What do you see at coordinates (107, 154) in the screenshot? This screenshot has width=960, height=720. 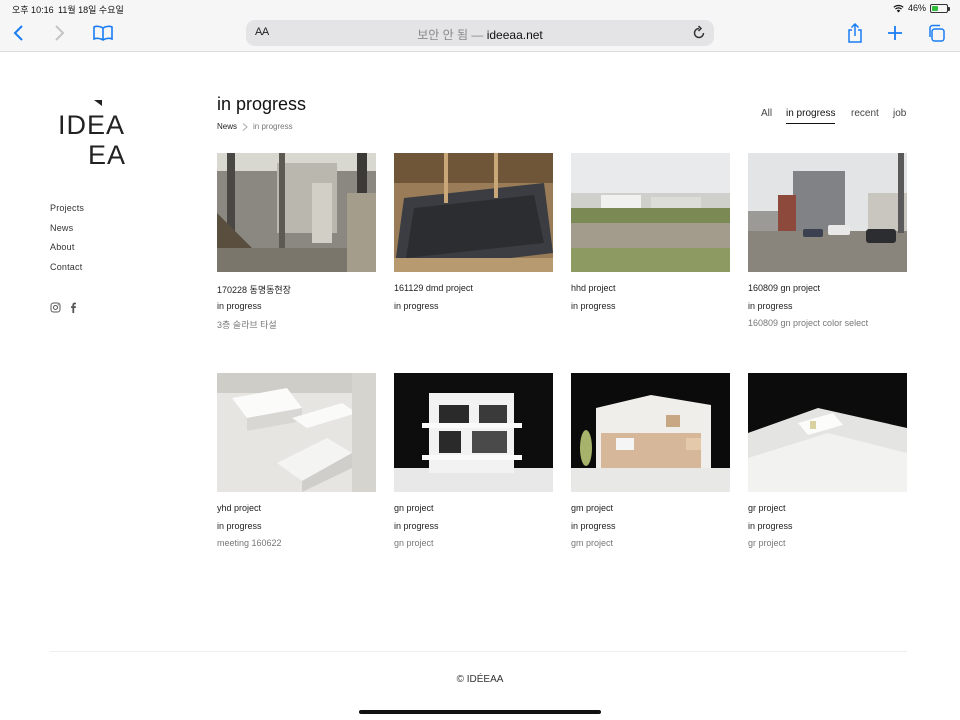 I see `logo-text-line2: EA` at bounding box center [107, 154].